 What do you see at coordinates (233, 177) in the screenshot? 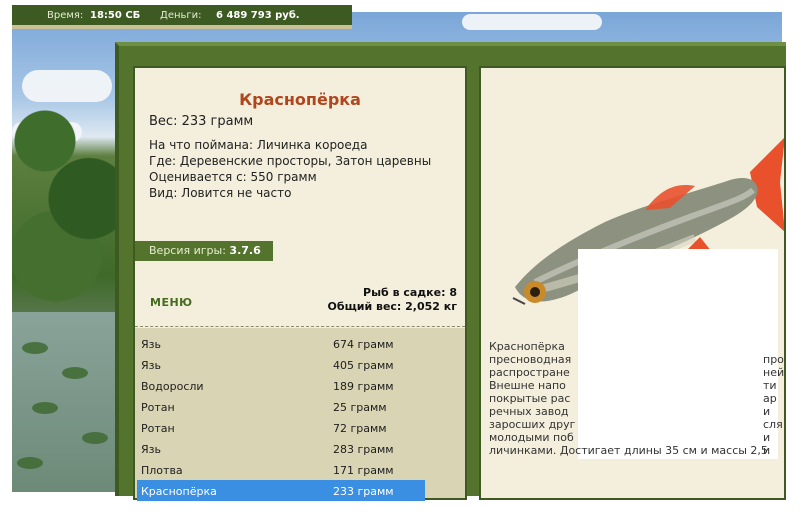
I see `fish-value: Оценивается с: 550 грамм` at bounding box center [233, 177].